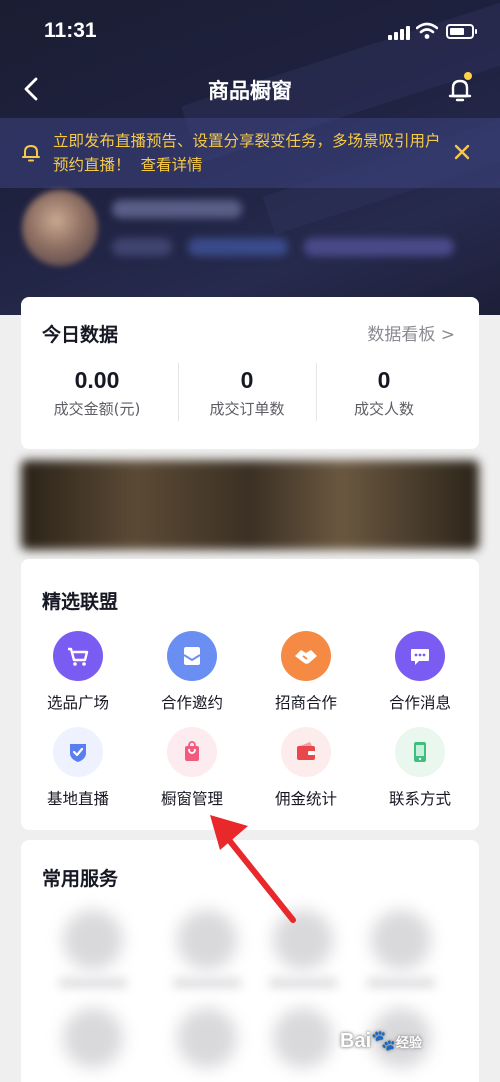  I want to click on profile-section, so click(250, 240).